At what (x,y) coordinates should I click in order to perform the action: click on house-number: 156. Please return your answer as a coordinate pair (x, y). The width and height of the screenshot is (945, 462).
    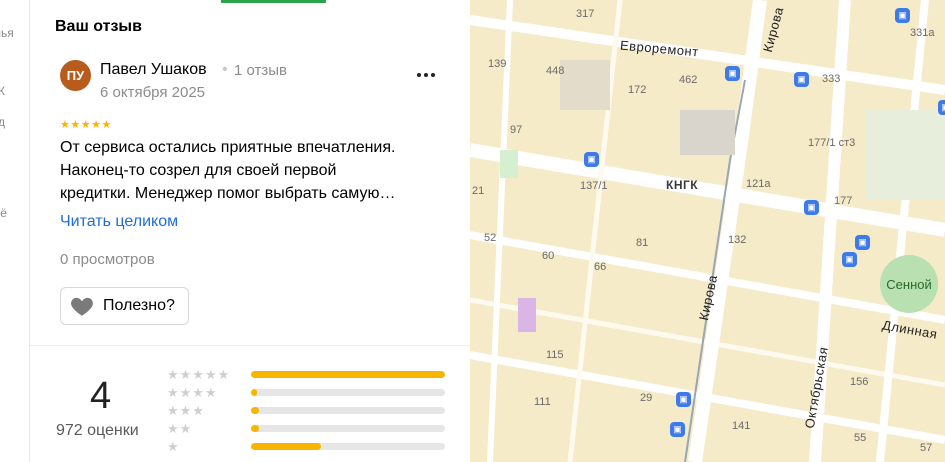
    Looking at the image, I should click on (859, 382).